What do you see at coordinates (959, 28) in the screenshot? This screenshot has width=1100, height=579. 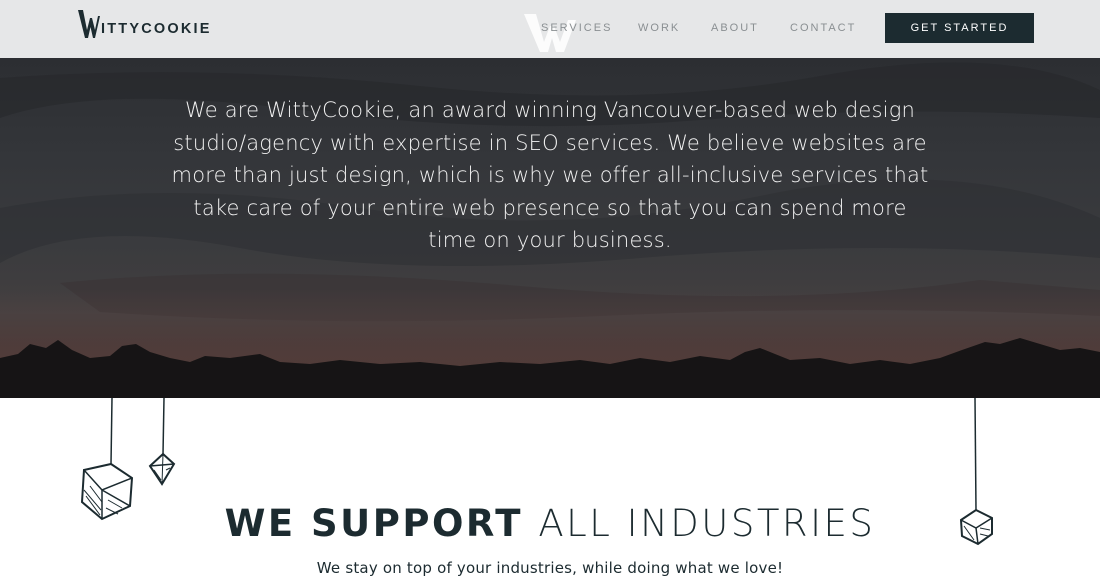 I see `get-started-button: GET STARTED` at bounding box center [959, 28].